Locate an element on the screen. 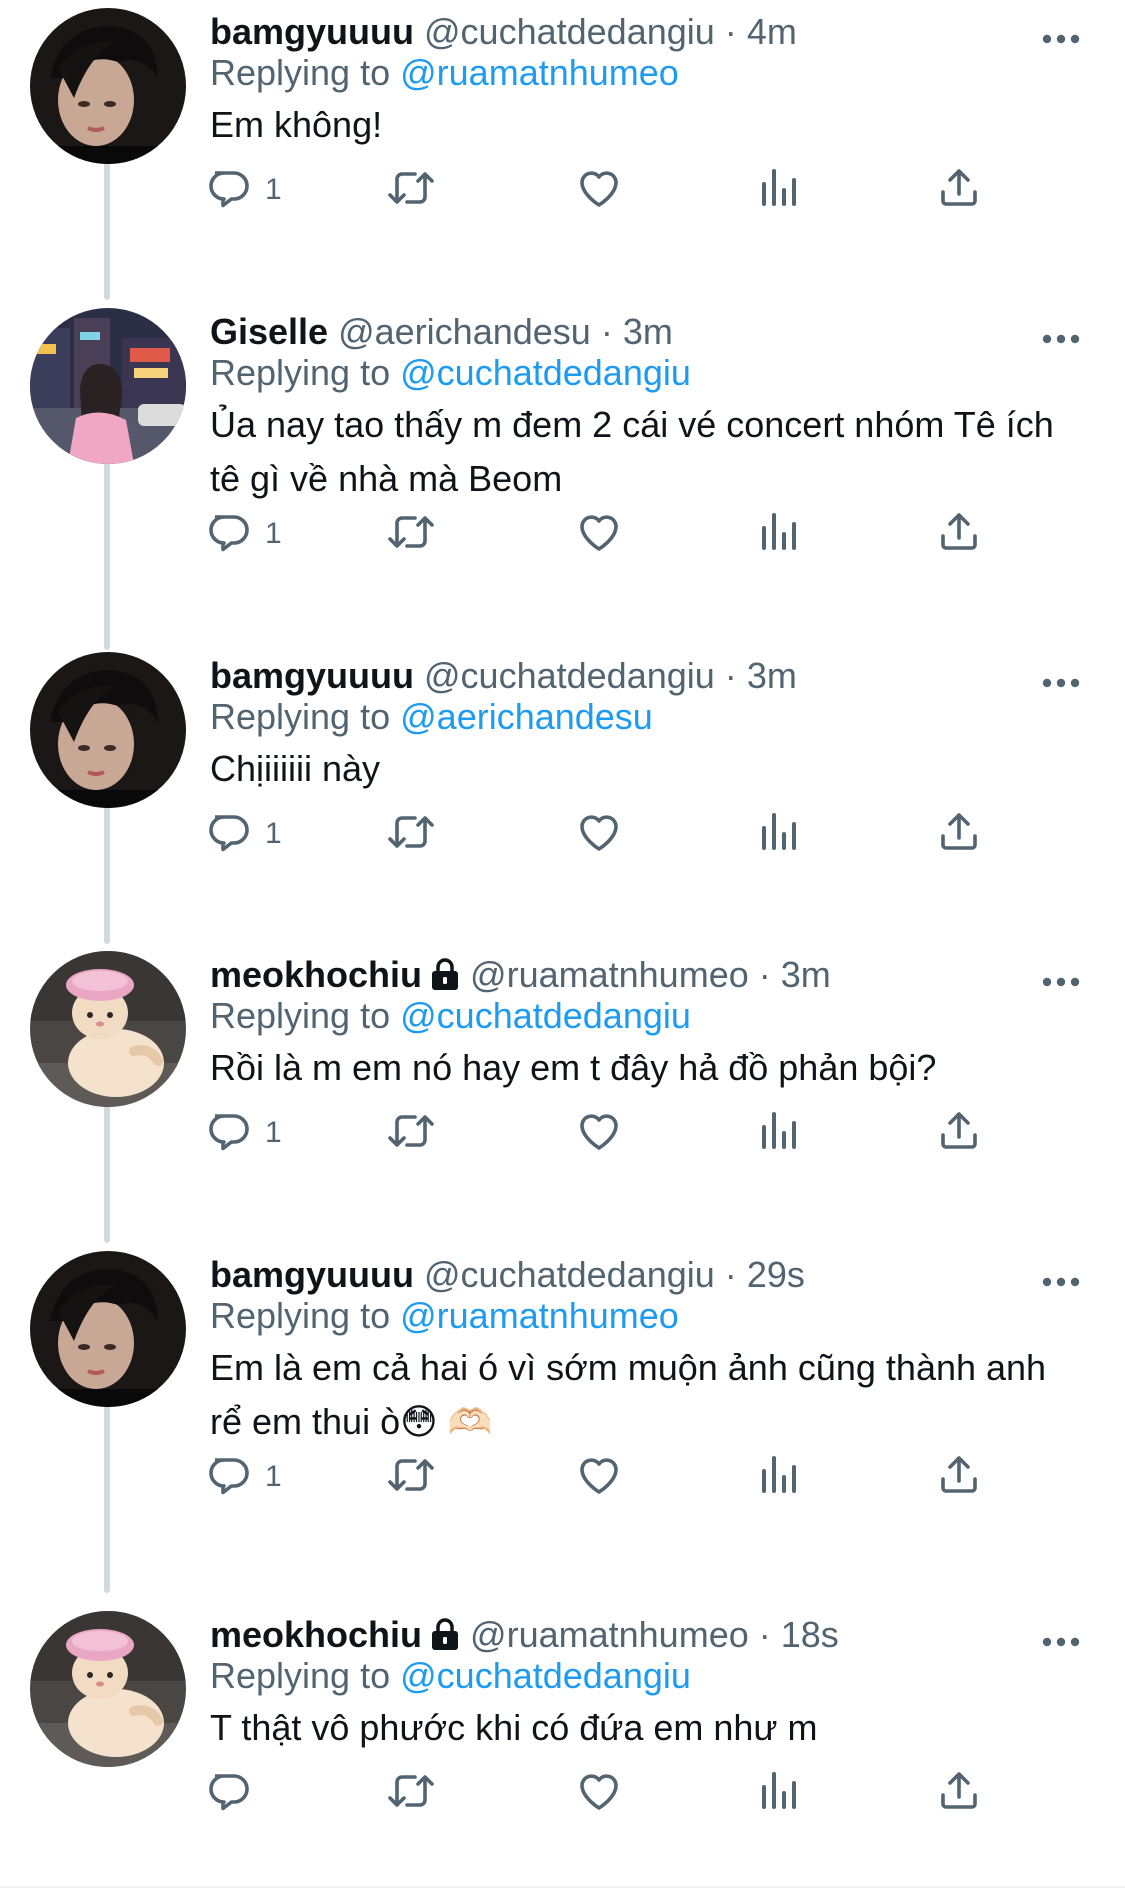 The height and width of the screenshot is (1894, 1125). timestamp: 18s is located at coordinates (810, 1634).